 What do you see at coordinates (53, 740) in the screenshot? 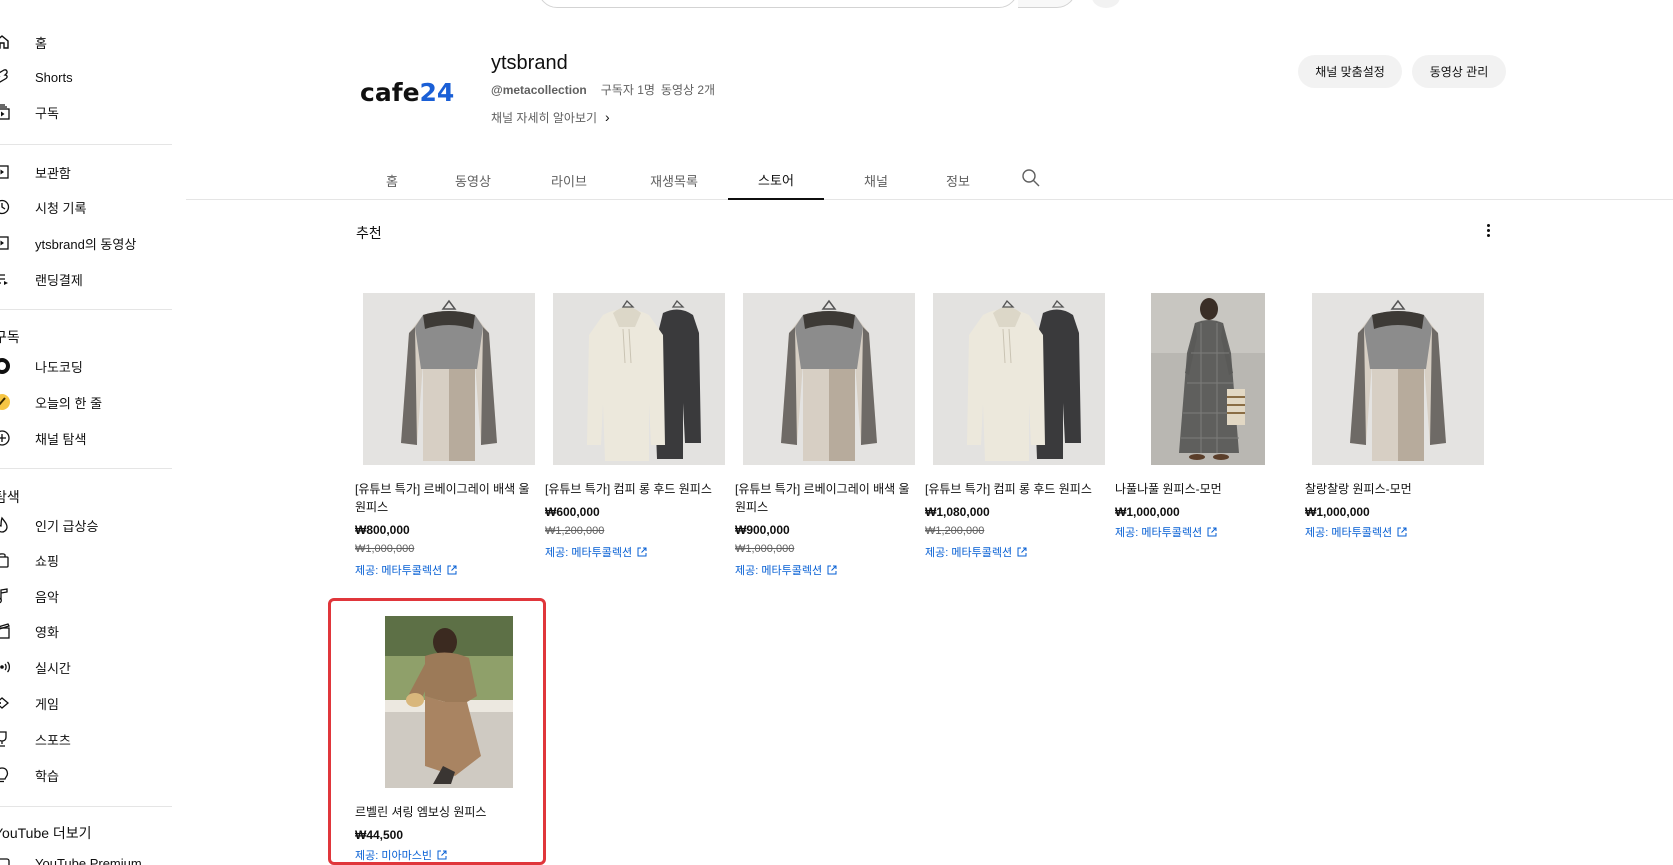
I see `sidebar-item-label: 스포츠` at bounding box center [53, 740].